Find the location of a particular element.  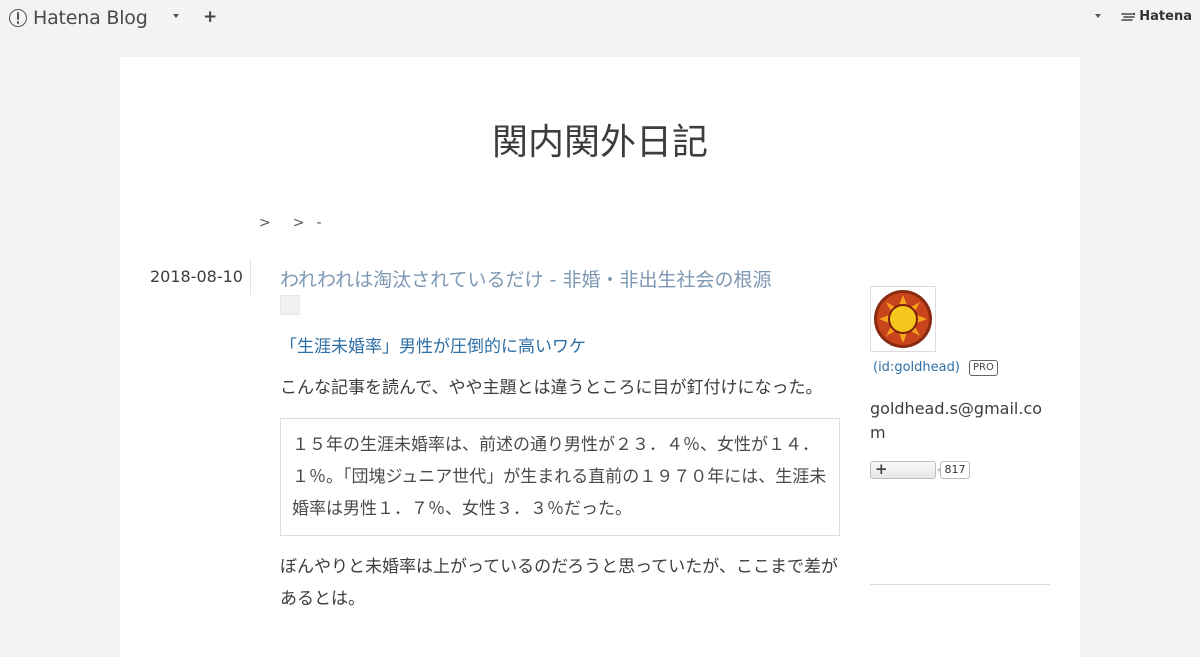

pro-badge: PRO is located at coordinates (983, 368).